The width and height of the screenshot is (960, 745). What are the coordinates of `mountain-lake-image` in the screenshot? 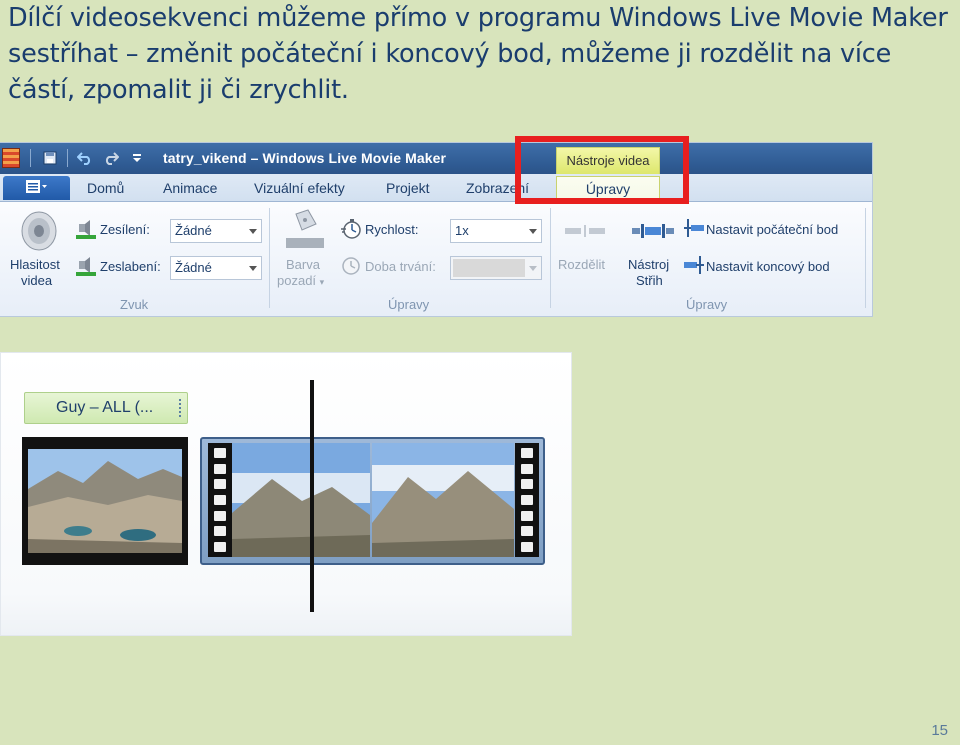 It's located at (105, 501).